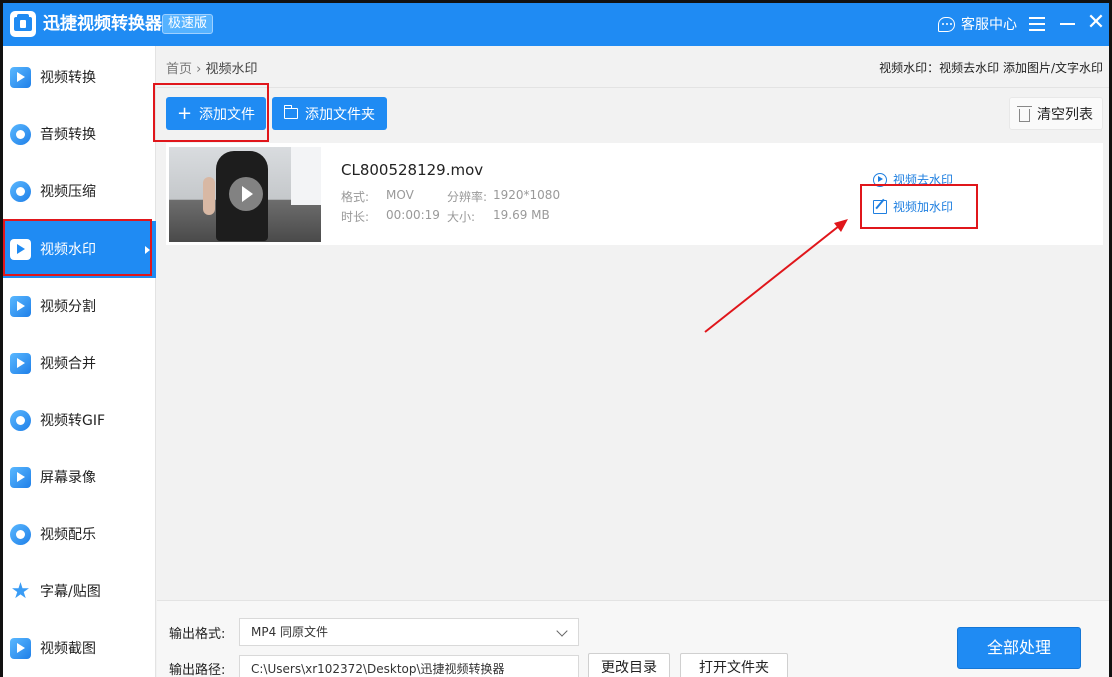 Image resolution: width=1112 pixels, height=677 pixels. Describe the element at coordinates (197, 670) in the screenshot. I see `output-path-label: 输出路径:` at that location.